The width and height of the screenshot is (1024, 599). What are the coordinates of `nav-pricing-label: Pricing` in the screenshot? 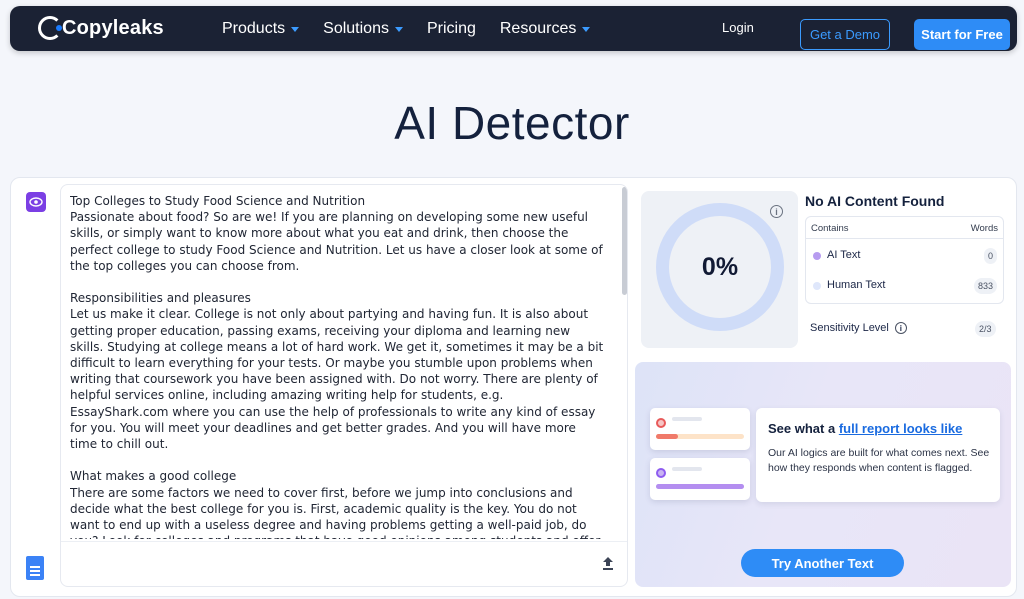 It's located at (451, 28).